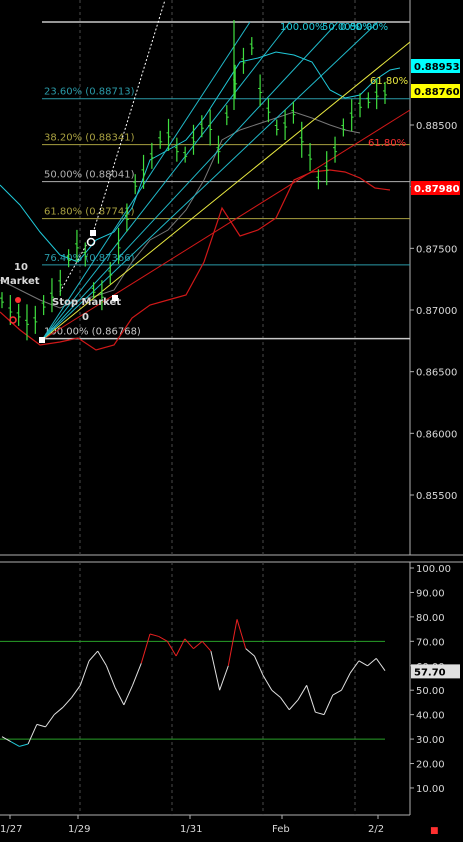 This screenshot has width=463, height=842. What do you see at coordinates (430, 642) in the screenshot?
I see `oscillator-tick-label: 70.00` at bounding box center [430, 642].